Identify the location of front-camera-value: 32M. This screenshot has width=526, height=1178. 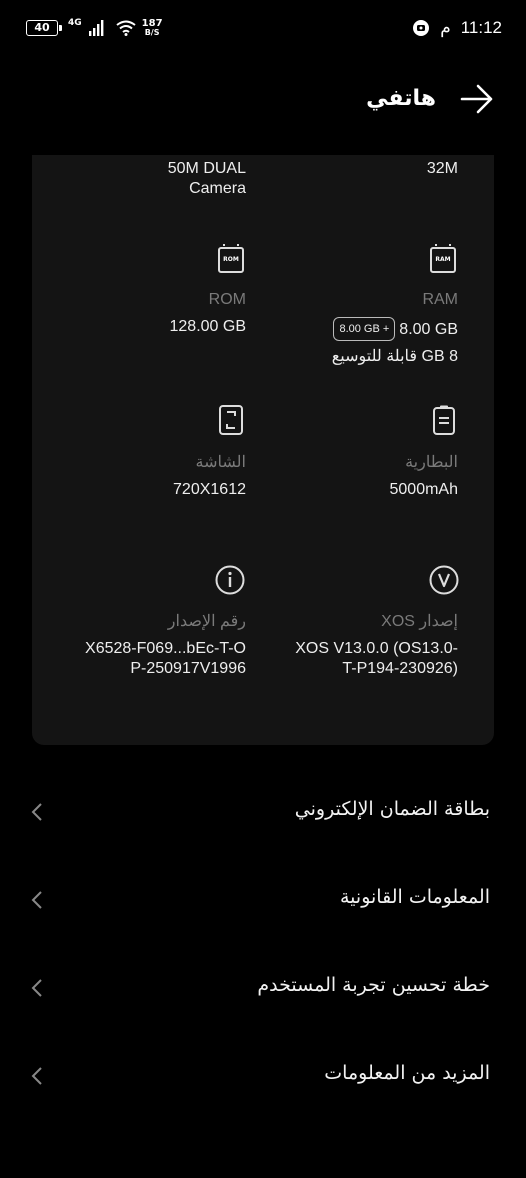
(442, 168).